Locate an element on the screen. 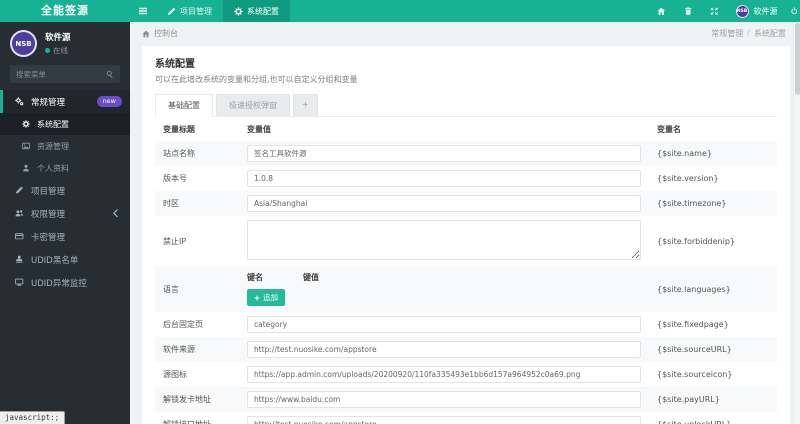 This screenshot has width=800, height=424. config-row-时区: 时区 {$site.timezone} is located at coordinates (466, 203).